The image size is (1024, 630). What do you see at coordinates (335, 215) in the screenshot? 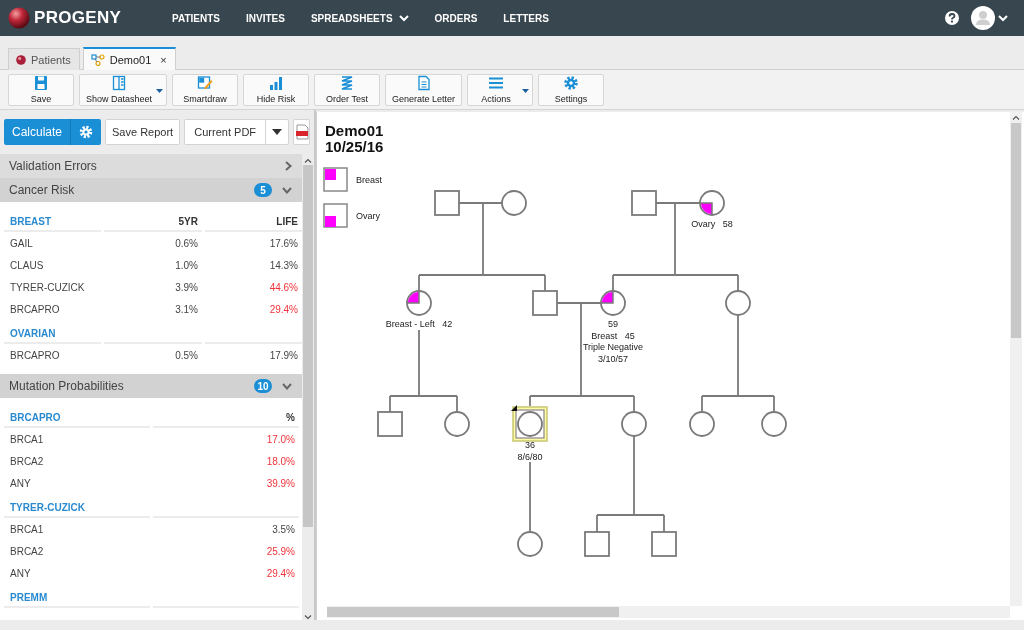
I see `legend-swatch` at bounding box center [335, 215].